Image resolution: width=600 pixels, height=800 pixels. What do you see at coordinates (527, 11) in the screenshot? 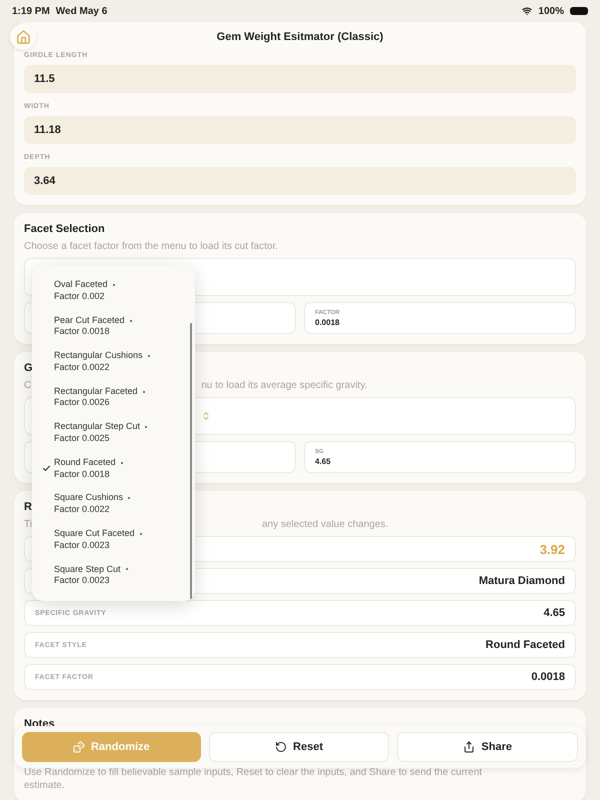
I see `wifi-icon` at bounding box center [527, 11].